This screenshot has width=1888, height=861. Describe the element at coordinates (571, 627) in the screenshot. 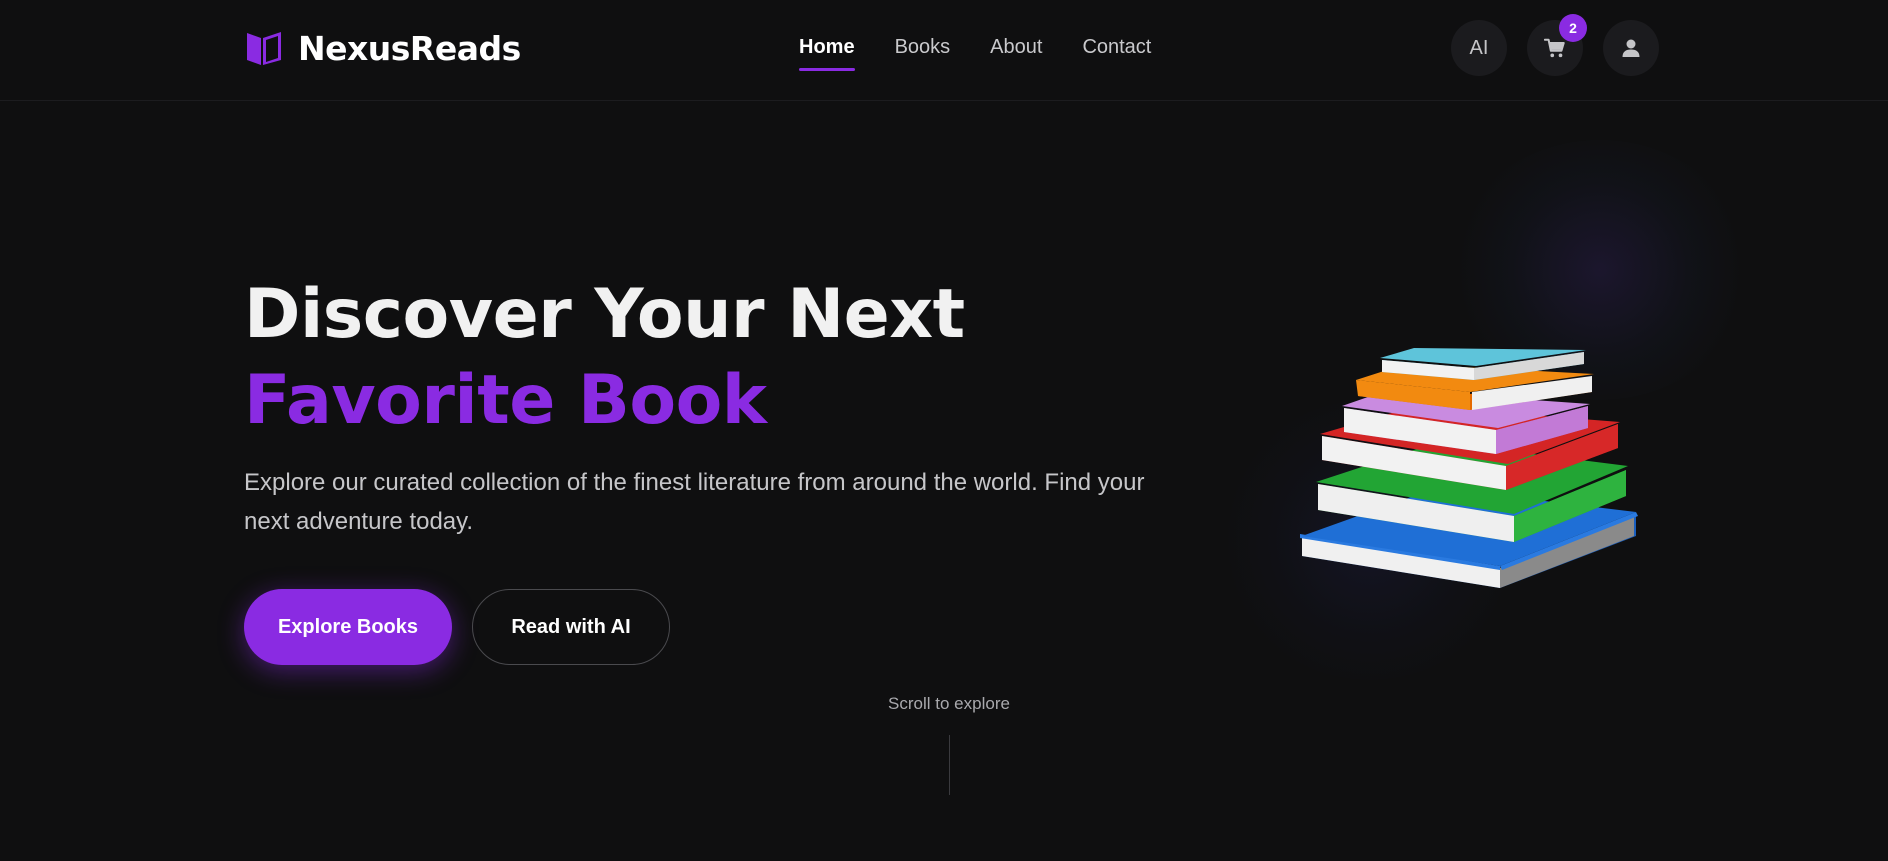

I see `read-with-ai-button: Read with AI` at that location.